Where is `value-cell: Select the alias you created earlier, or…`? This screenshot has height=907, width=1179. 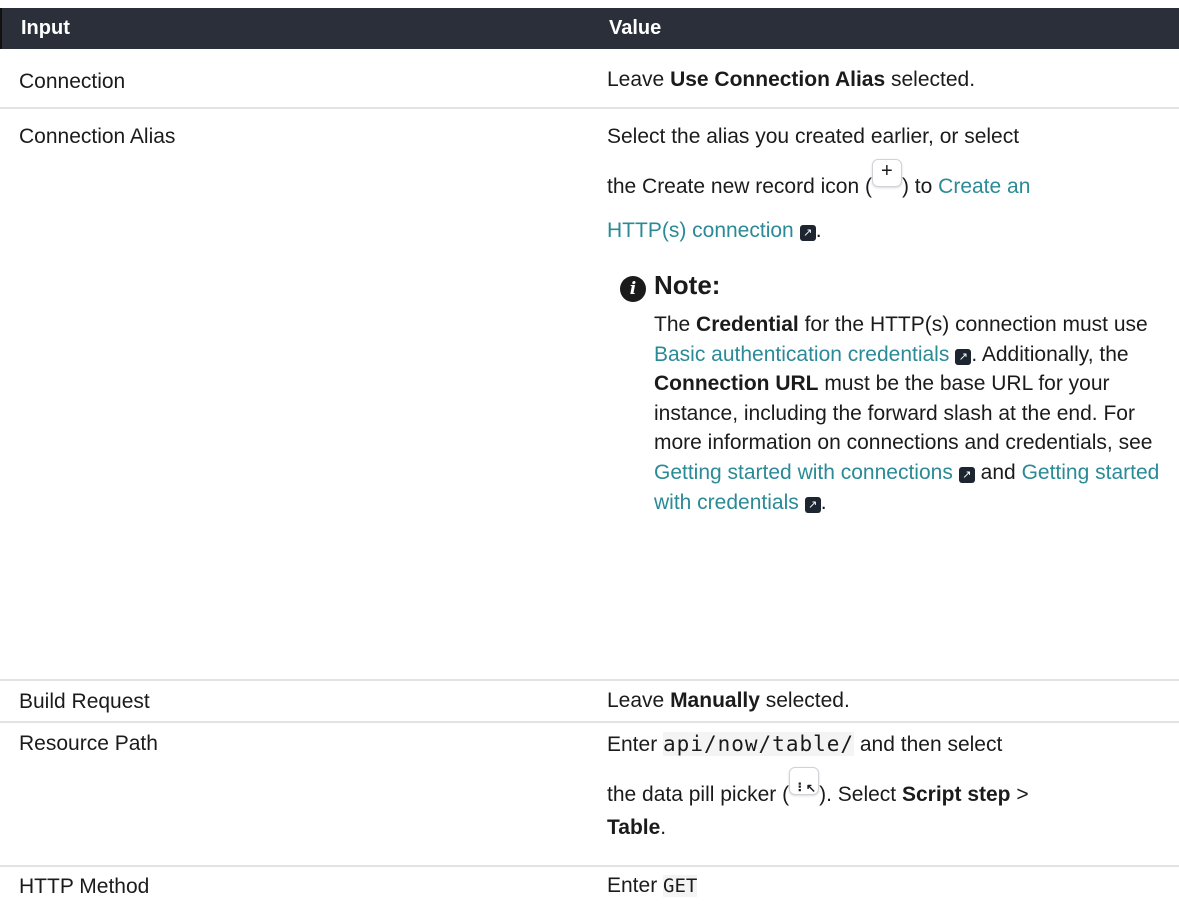
value-cell: Select the alias you created earlier, or… is located at coordinates (819, 183).